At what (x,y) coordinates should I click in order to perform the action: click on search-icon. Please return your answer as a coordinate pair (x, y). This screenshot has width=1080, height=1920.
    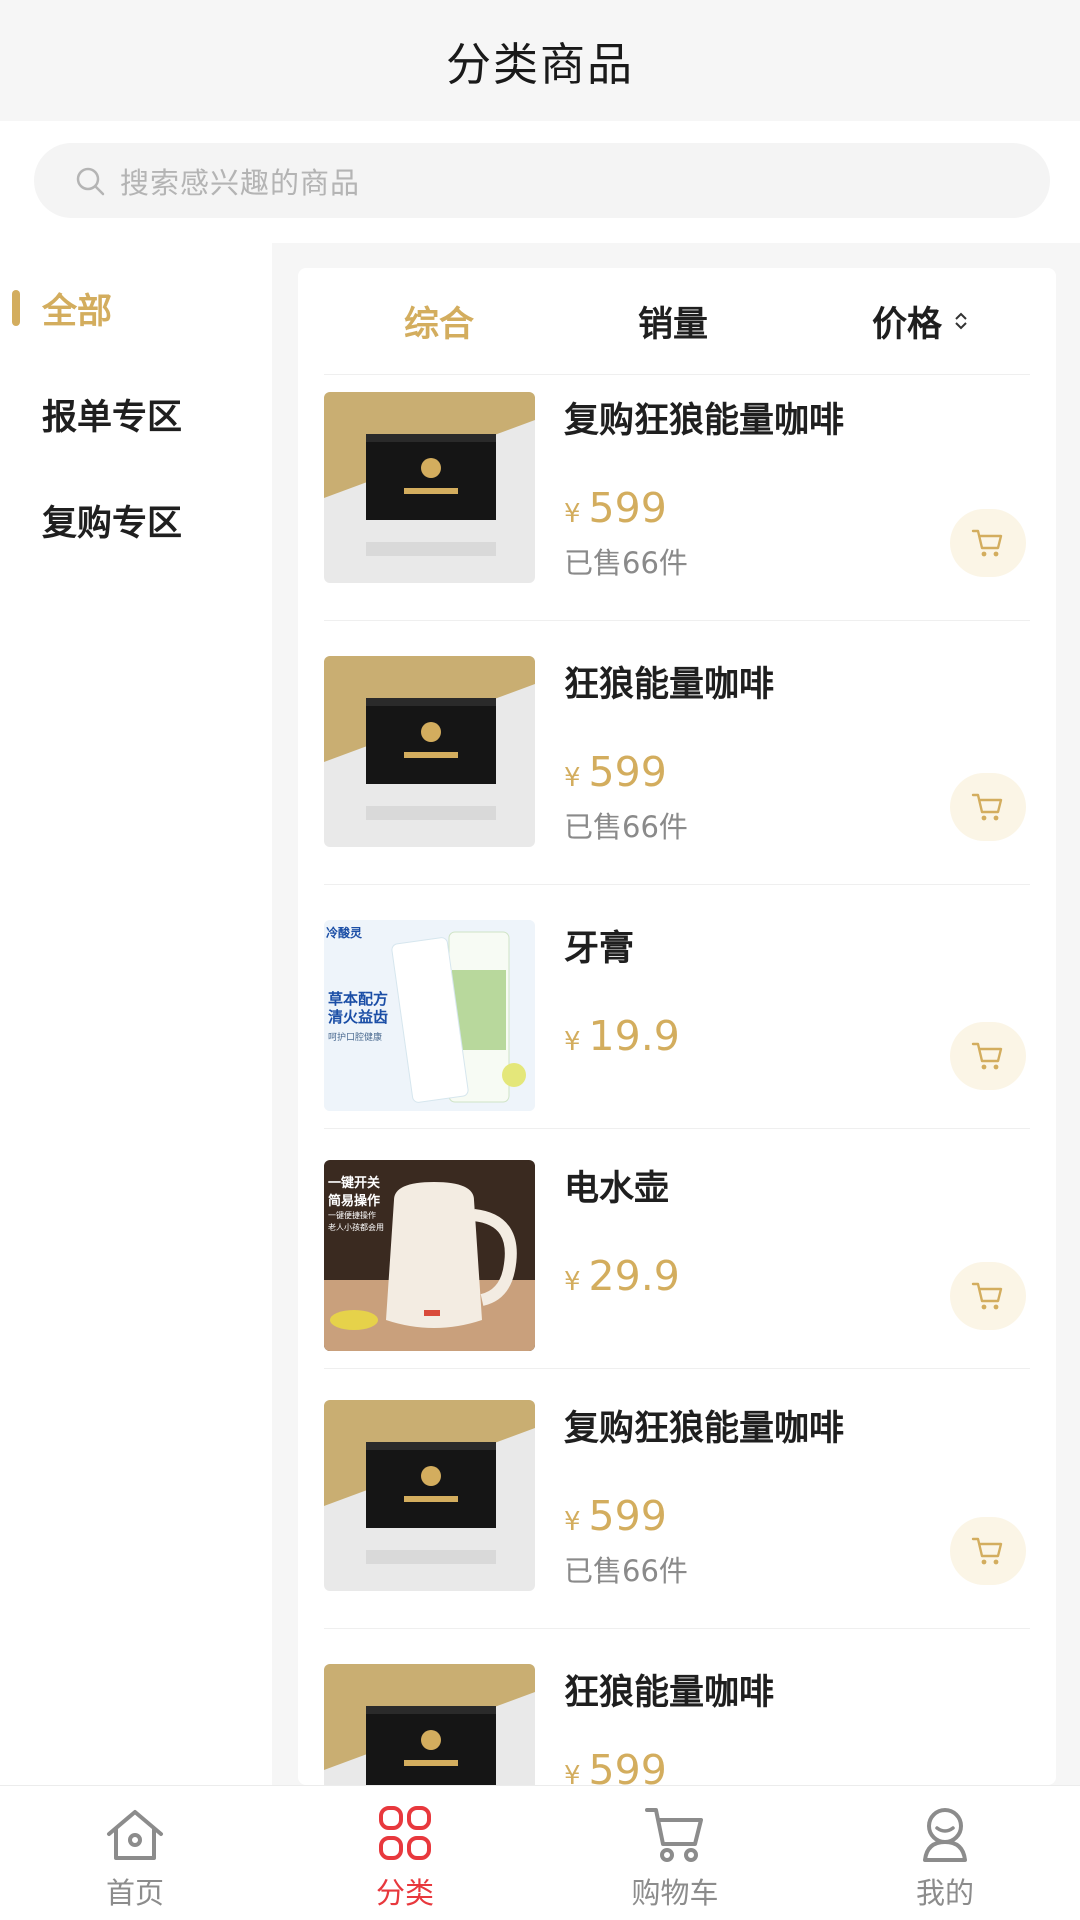
    Looking at the image, I should click on (90, 181).